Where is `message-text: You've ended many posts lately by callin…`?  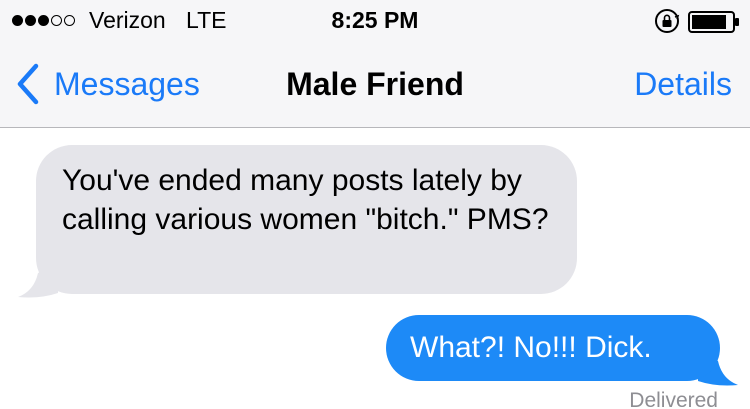 message-text: You've ended many posts lately by callin… is located at coordinates (305, 200).